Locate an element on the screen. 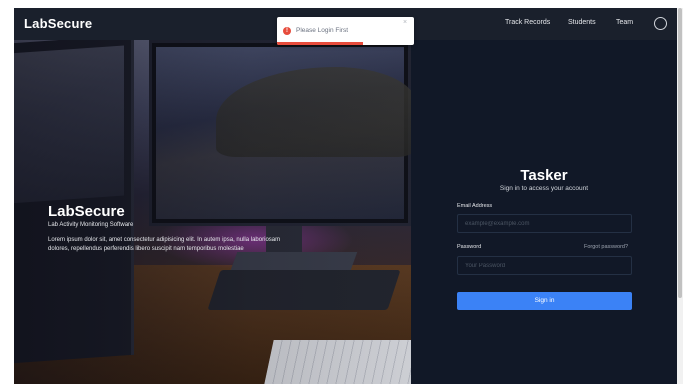 The width and height of the screenshot is (683, 384). page-scrollbar is located at coordinates (680, 196).